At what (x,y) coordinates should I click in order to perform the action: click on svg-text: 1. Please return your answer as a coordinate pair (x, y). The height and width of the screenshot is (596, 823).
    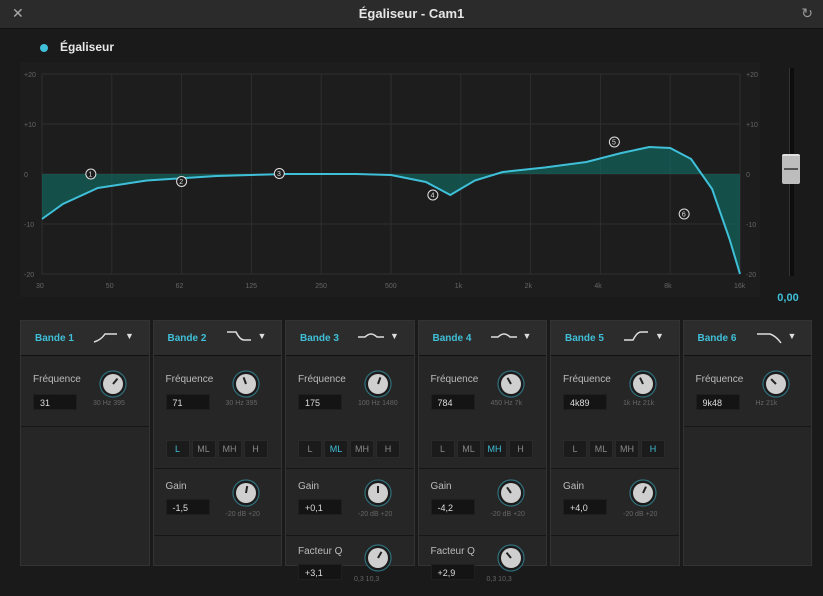
    Looking at the image, I should click on (91, 175).